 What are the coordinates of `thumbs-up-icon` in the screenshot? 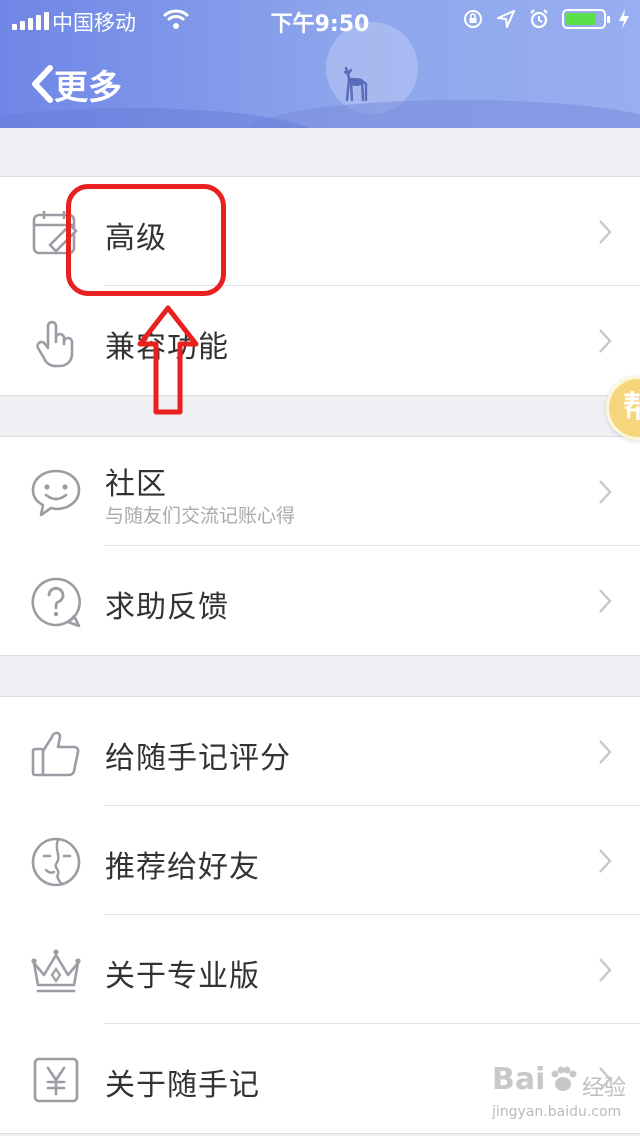 It's located at (55, 754).